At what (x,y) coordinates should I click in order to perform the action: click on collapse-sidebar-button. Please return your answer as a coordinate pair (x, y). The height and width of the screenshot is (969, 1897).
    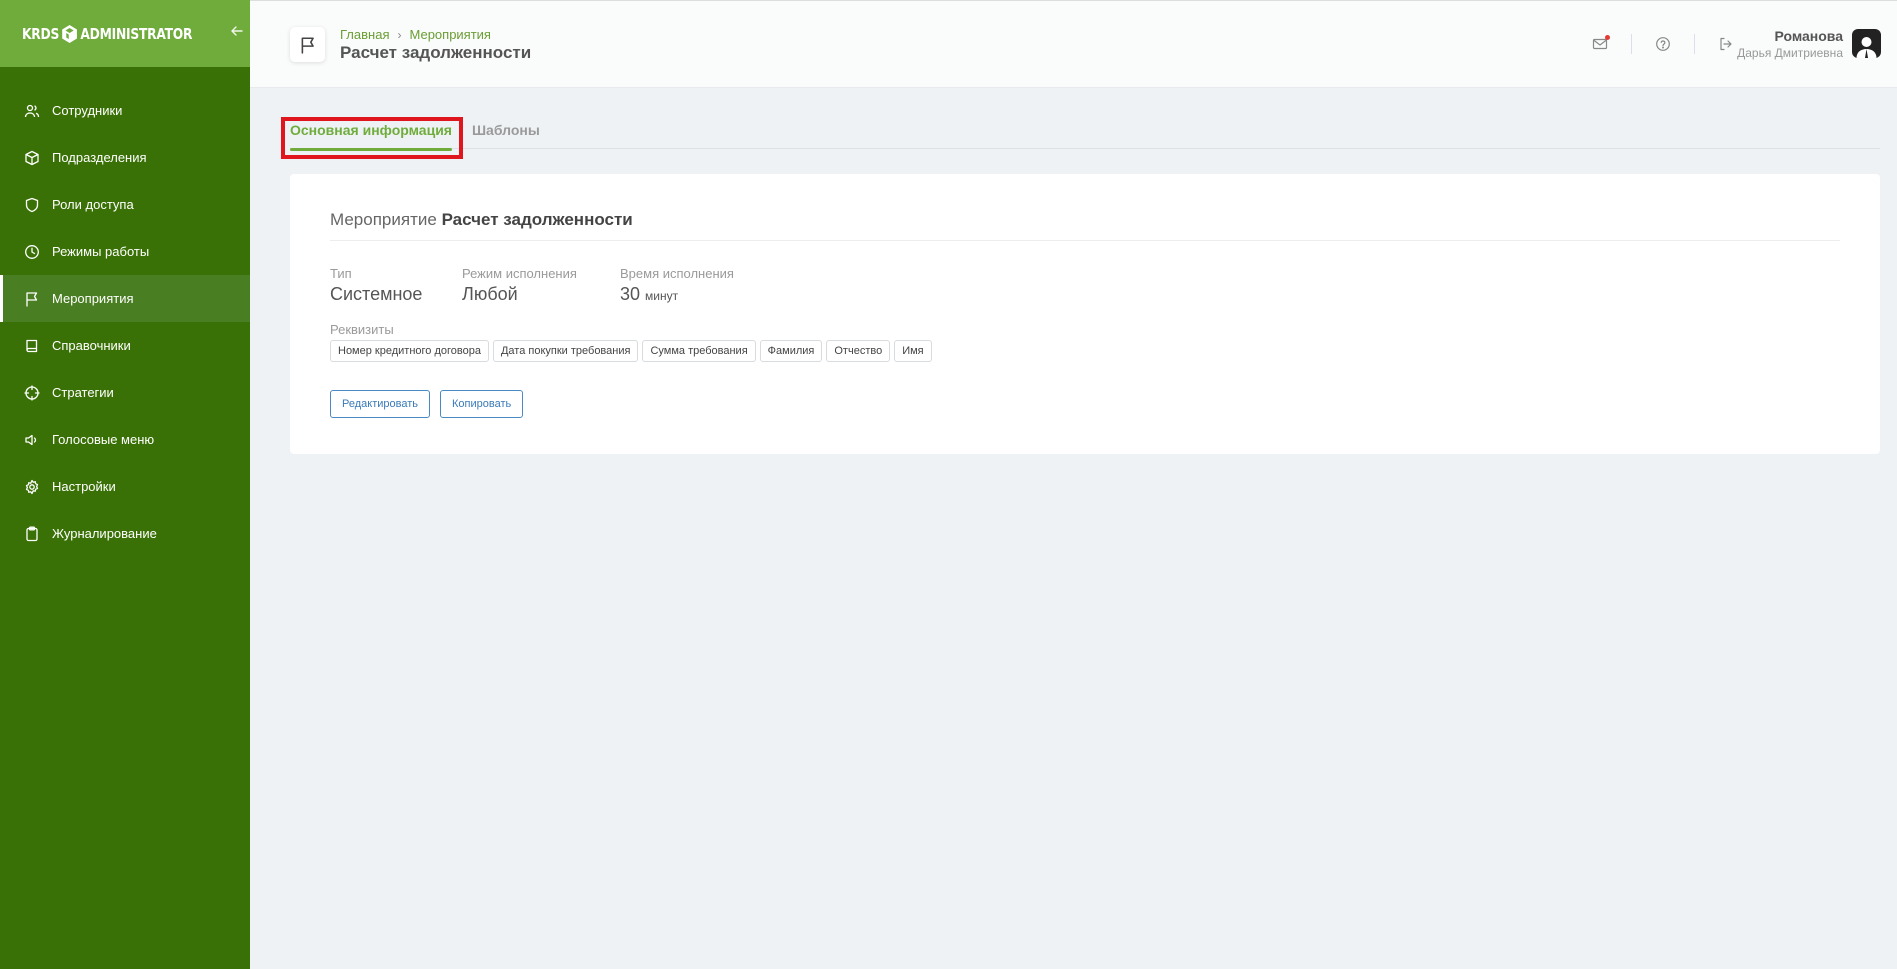
    Looking at the image, I should click on (237, 33).